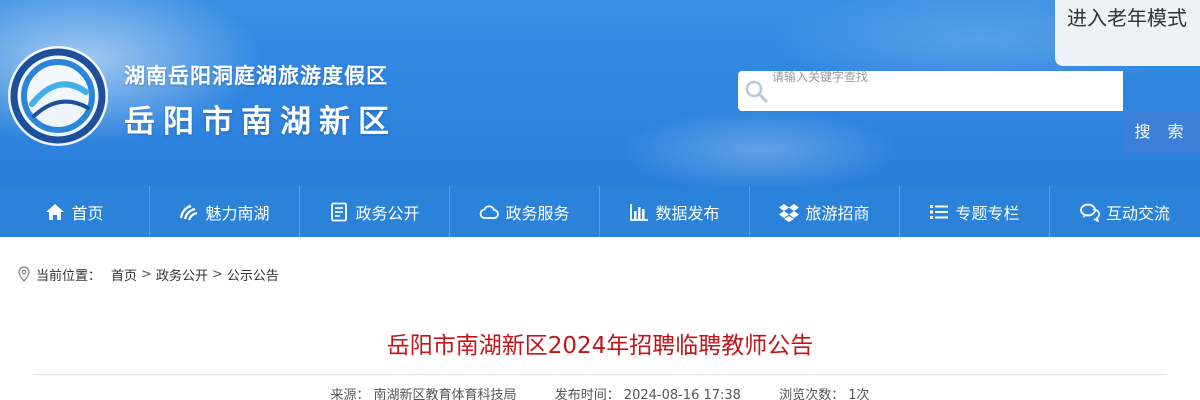  I want to click on nav-item-topics: 专题专栏, so click(975, 211).